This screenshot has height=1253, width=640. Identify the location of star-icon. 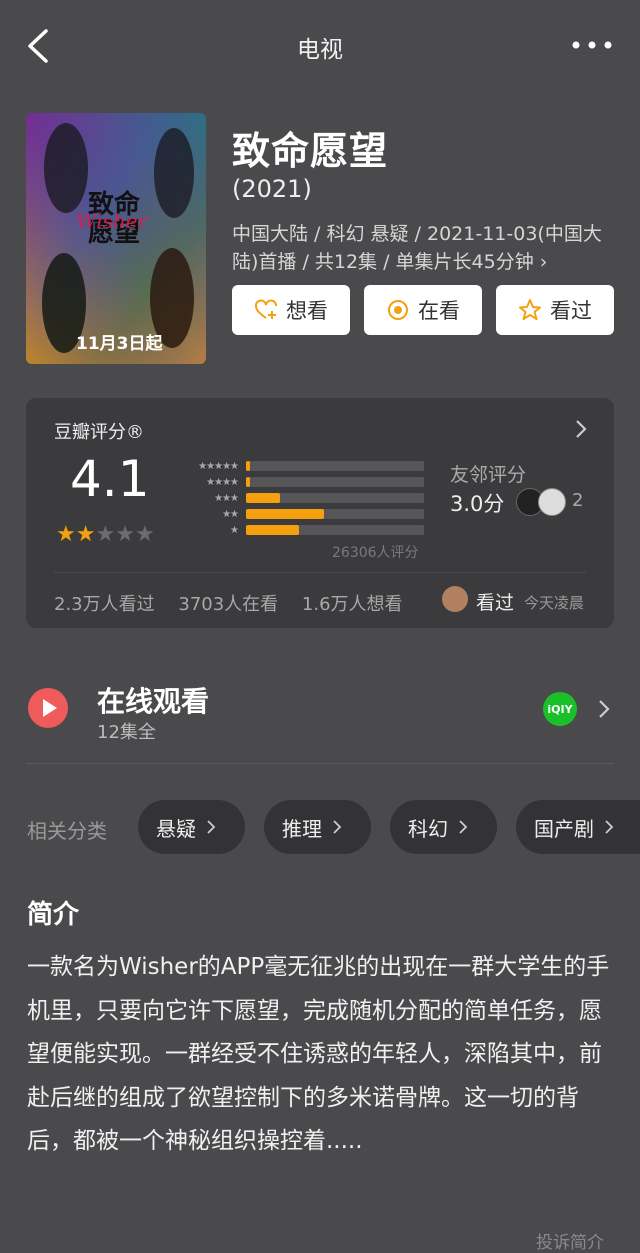
(530, 309).